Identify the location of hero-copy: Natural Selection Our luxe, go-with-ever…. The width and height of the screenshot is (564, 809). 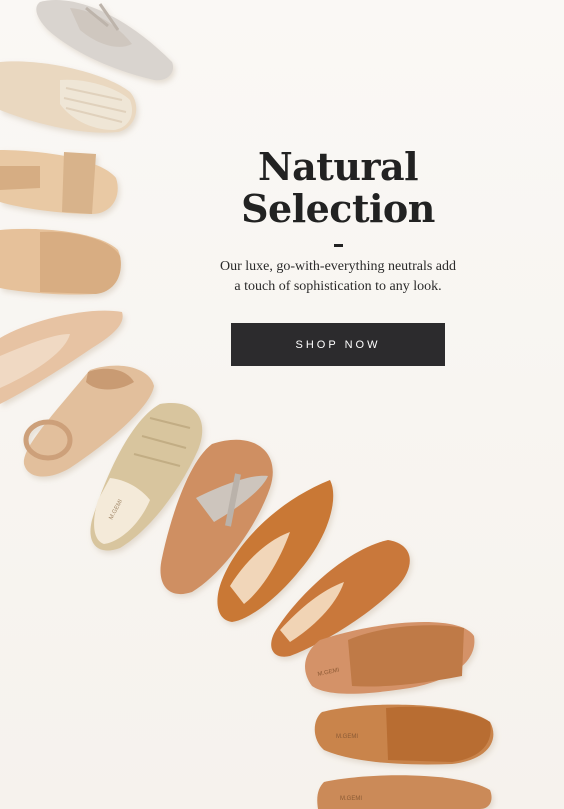
(338, 256).